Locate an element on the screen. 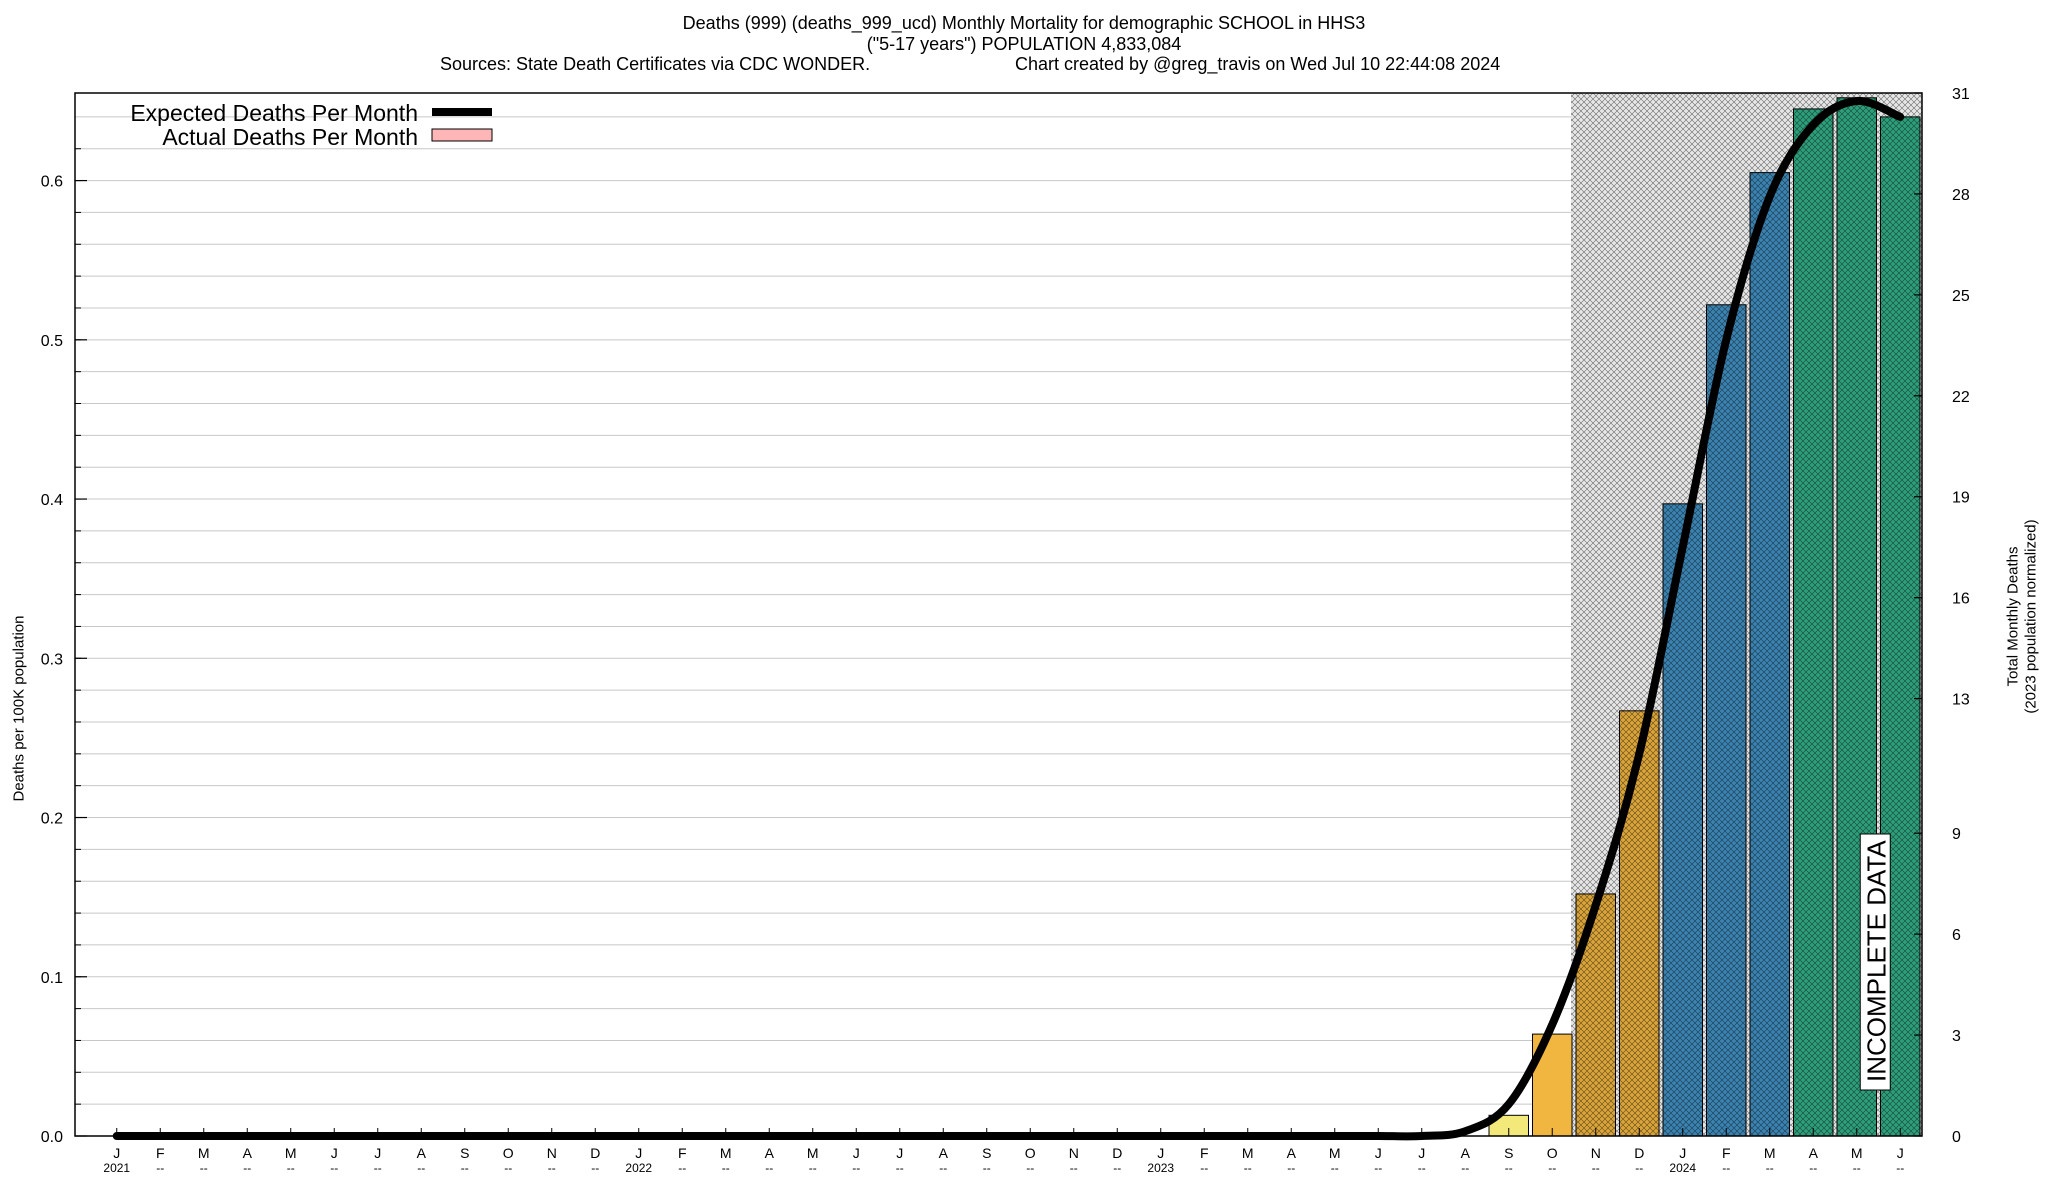  x-year-label: 2022 is located at coordinates (638, 1168).